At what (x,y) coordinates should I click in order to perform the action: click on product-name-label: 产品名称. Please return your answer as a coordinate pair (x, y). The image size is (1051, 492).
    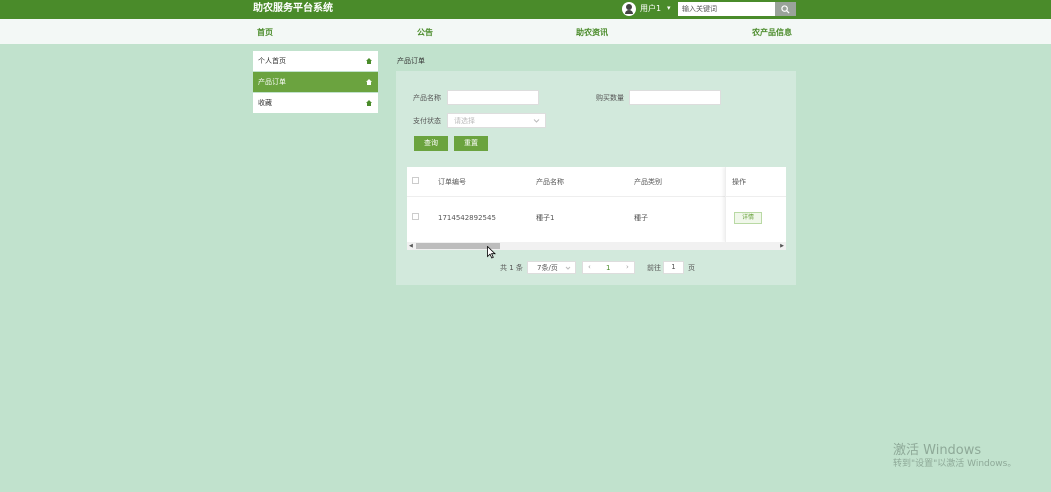
    Looking at the image, I should click on (427, 98).